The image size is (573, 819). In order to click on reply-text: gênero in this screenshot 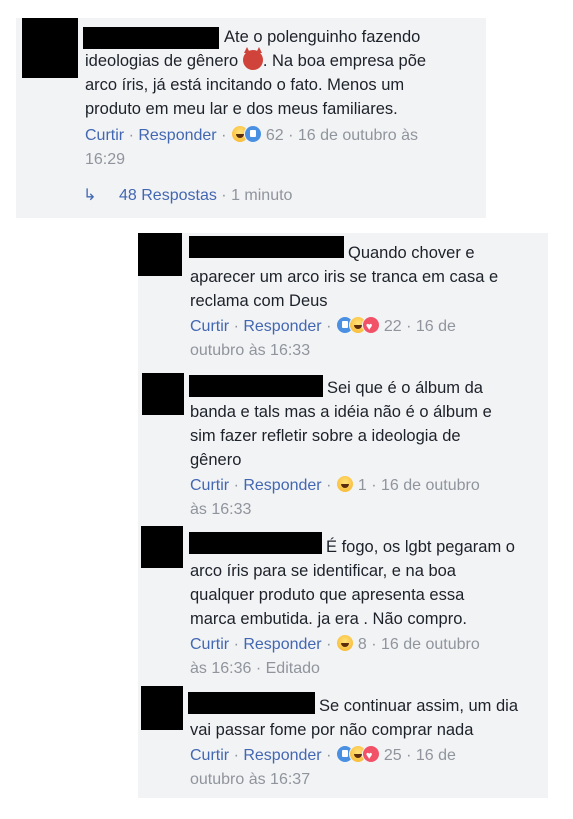, I will do `click(216, 460)`.